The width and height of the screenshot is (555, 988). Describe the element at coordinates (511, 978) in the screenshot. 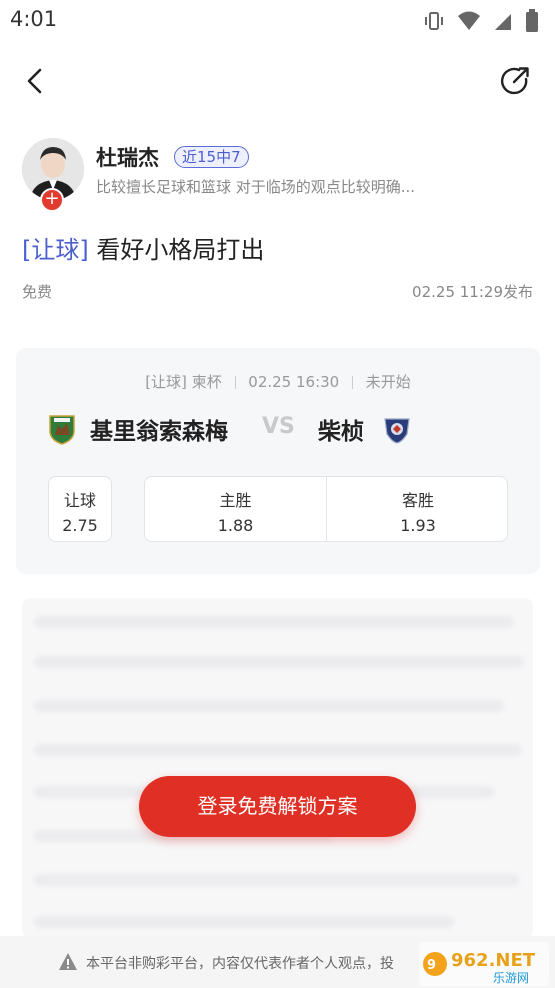

I see `svg-text: 乐游网` at that location.